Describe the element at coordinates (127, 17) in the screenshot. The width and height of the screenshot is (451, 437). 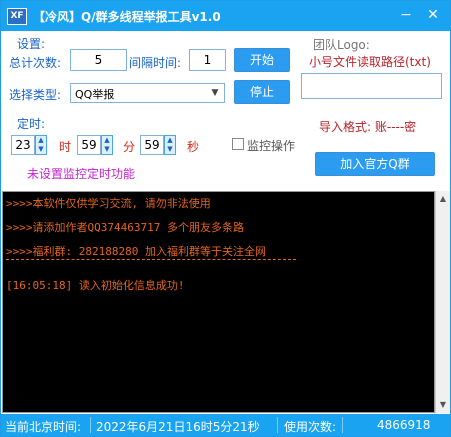
I see `window-title: 【冷风】Q/群多线程举报工具v1.0` at that location.